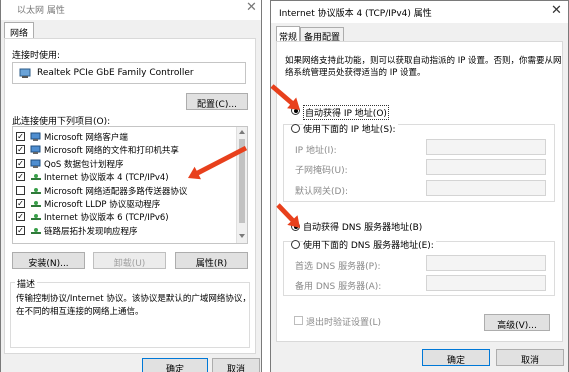 Image resolution: width=569 pixels, height=372 pixels. Describe the element at coordinates (369, 244) in the screenshot. I see `manual-dns-radio-label: 使用下面的 DNS 服务器地址(E):` at that location.